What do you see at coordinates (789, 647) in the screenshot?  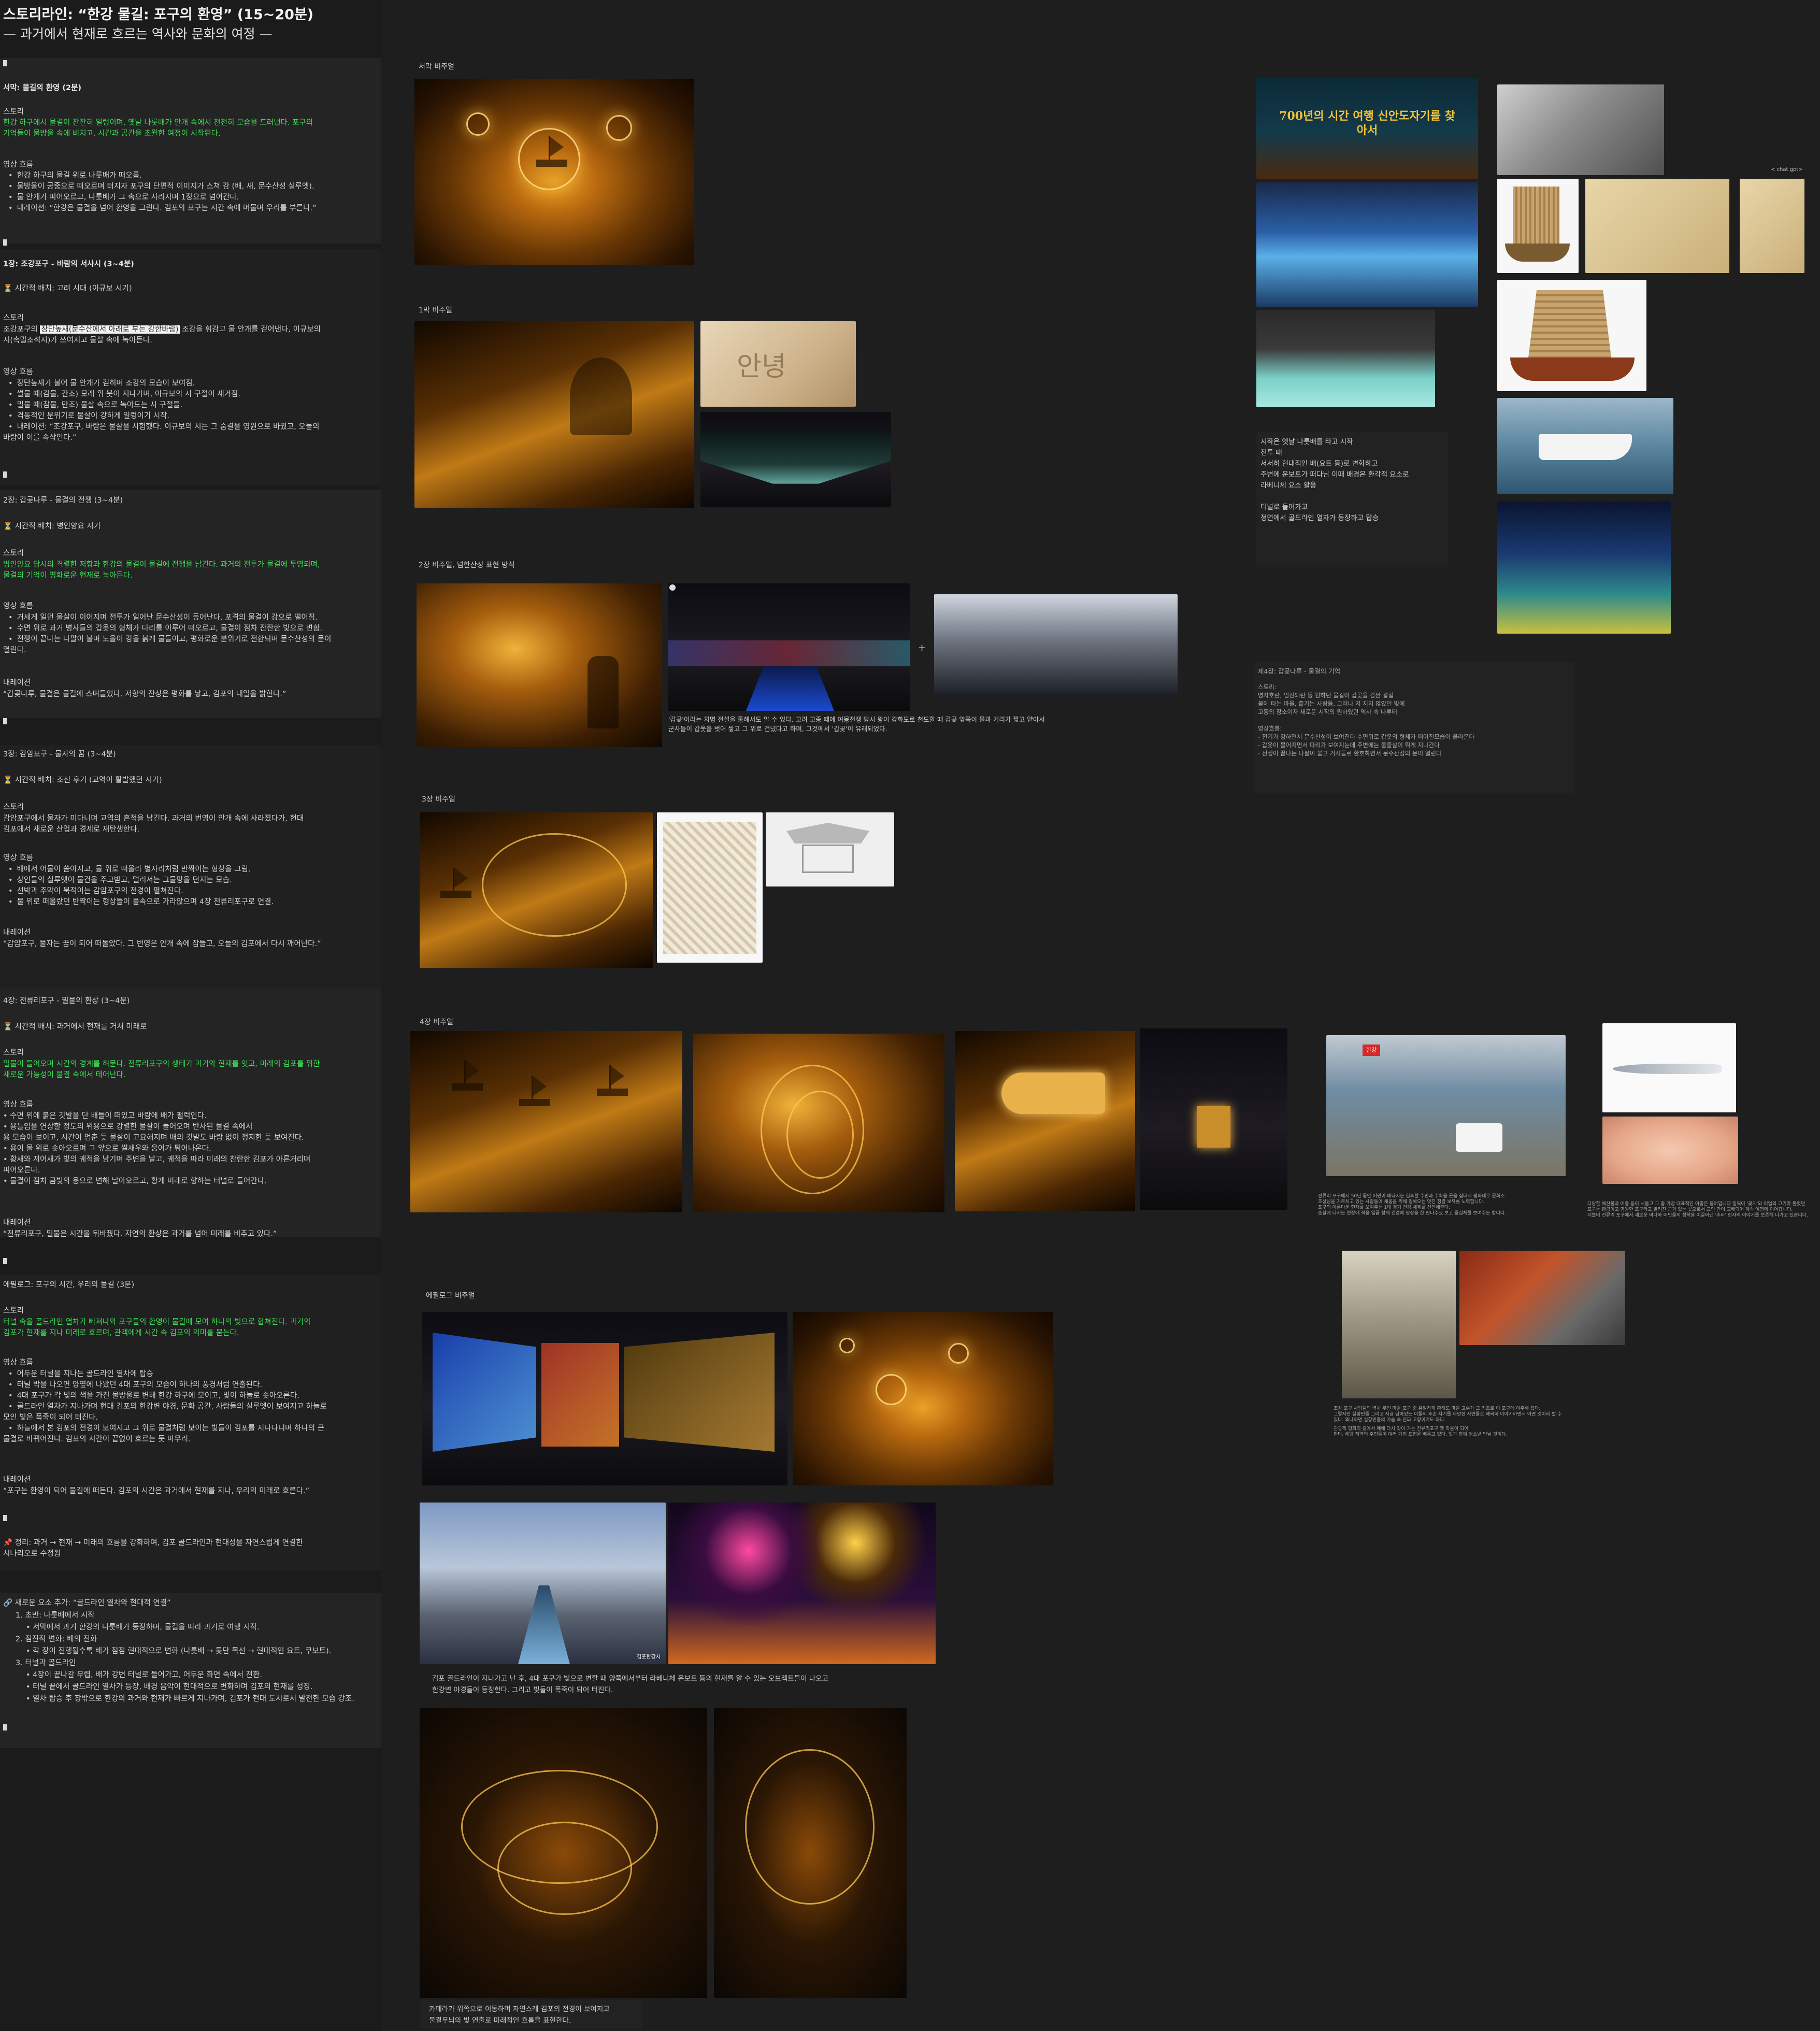 I see `chapter2-image-mural` at bounding box center [789, 647].